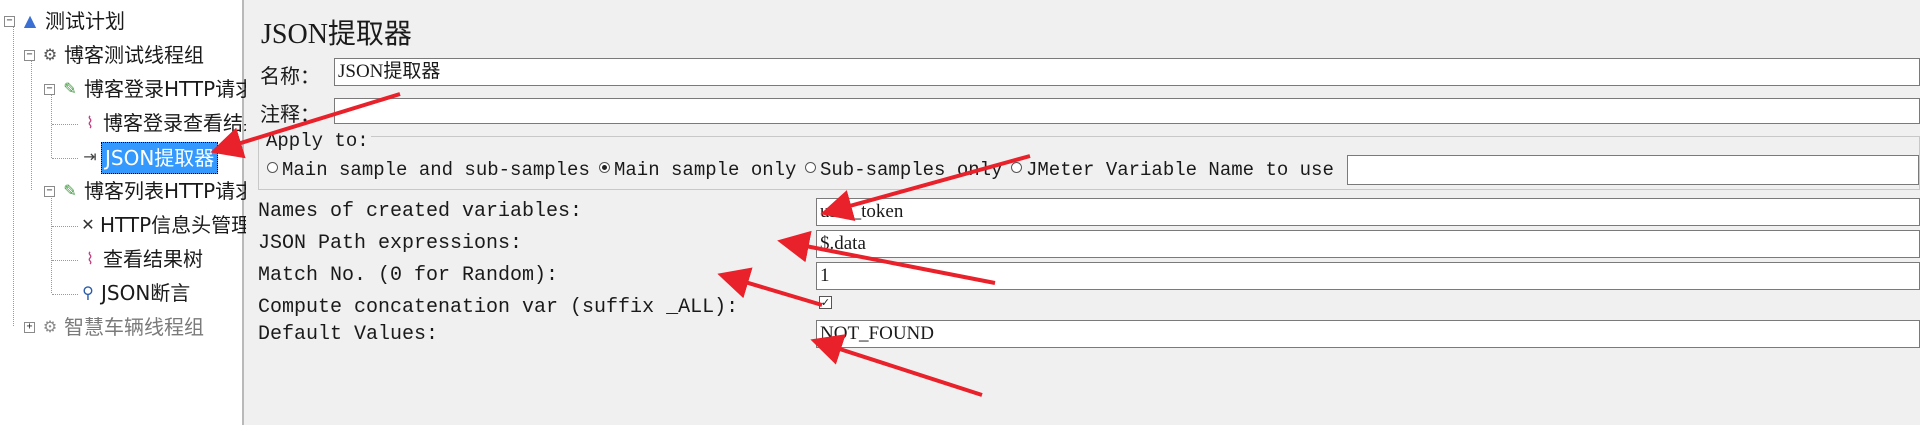  What do you see at coordinates (604, 168) in the screenshot?
I see `radio-button-selected-icon` at bounding box center [604, 168].